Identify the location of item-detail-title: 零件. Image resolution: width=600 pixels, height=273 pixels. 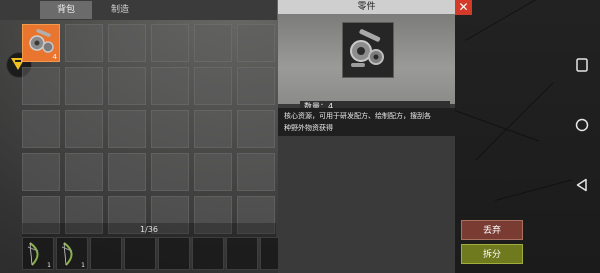
(366, 7).